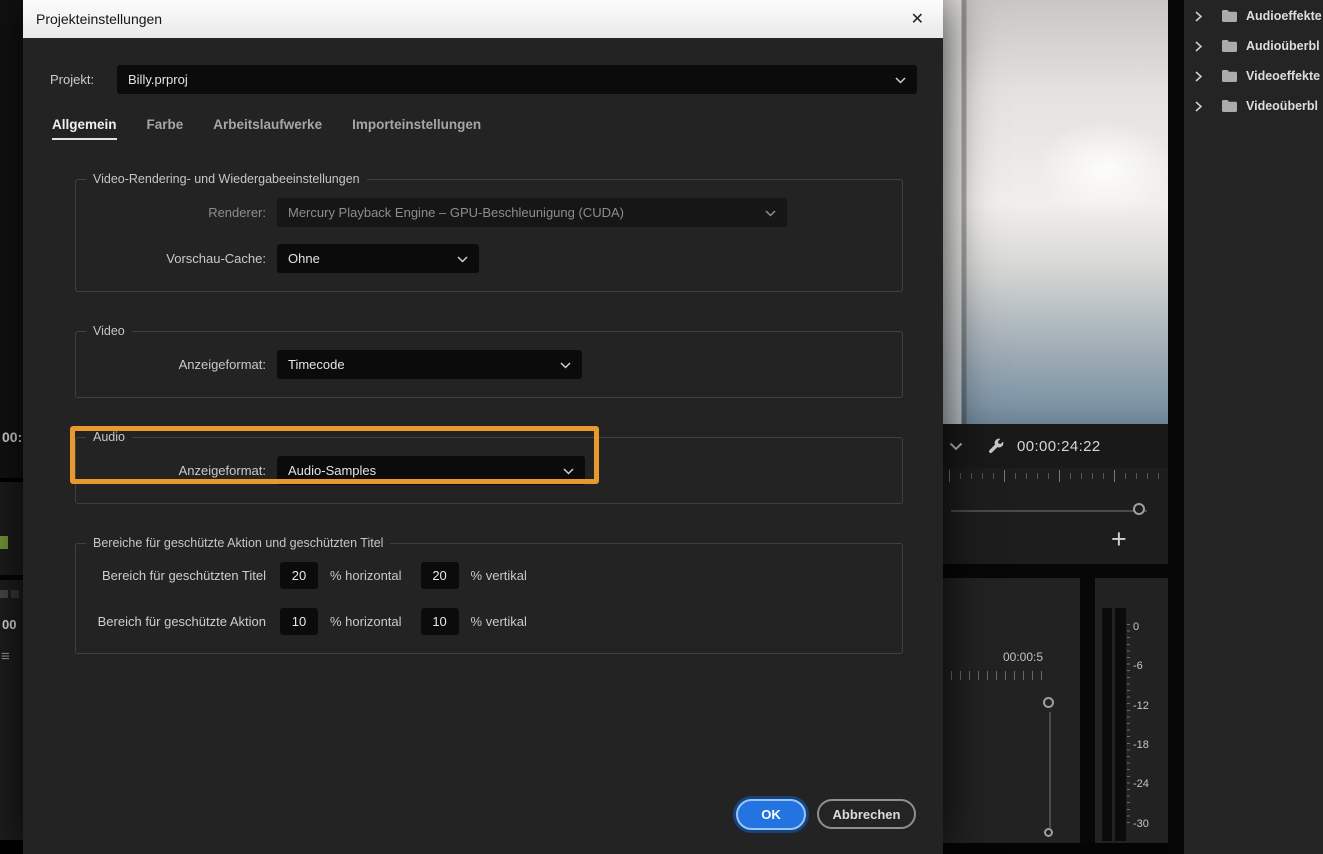 Image resolution: width=1323 pixels, height=854 pixels. Describe the element at coordinates (72, 79) in the screenshot. I see `project-label: Projekt:` at that location.